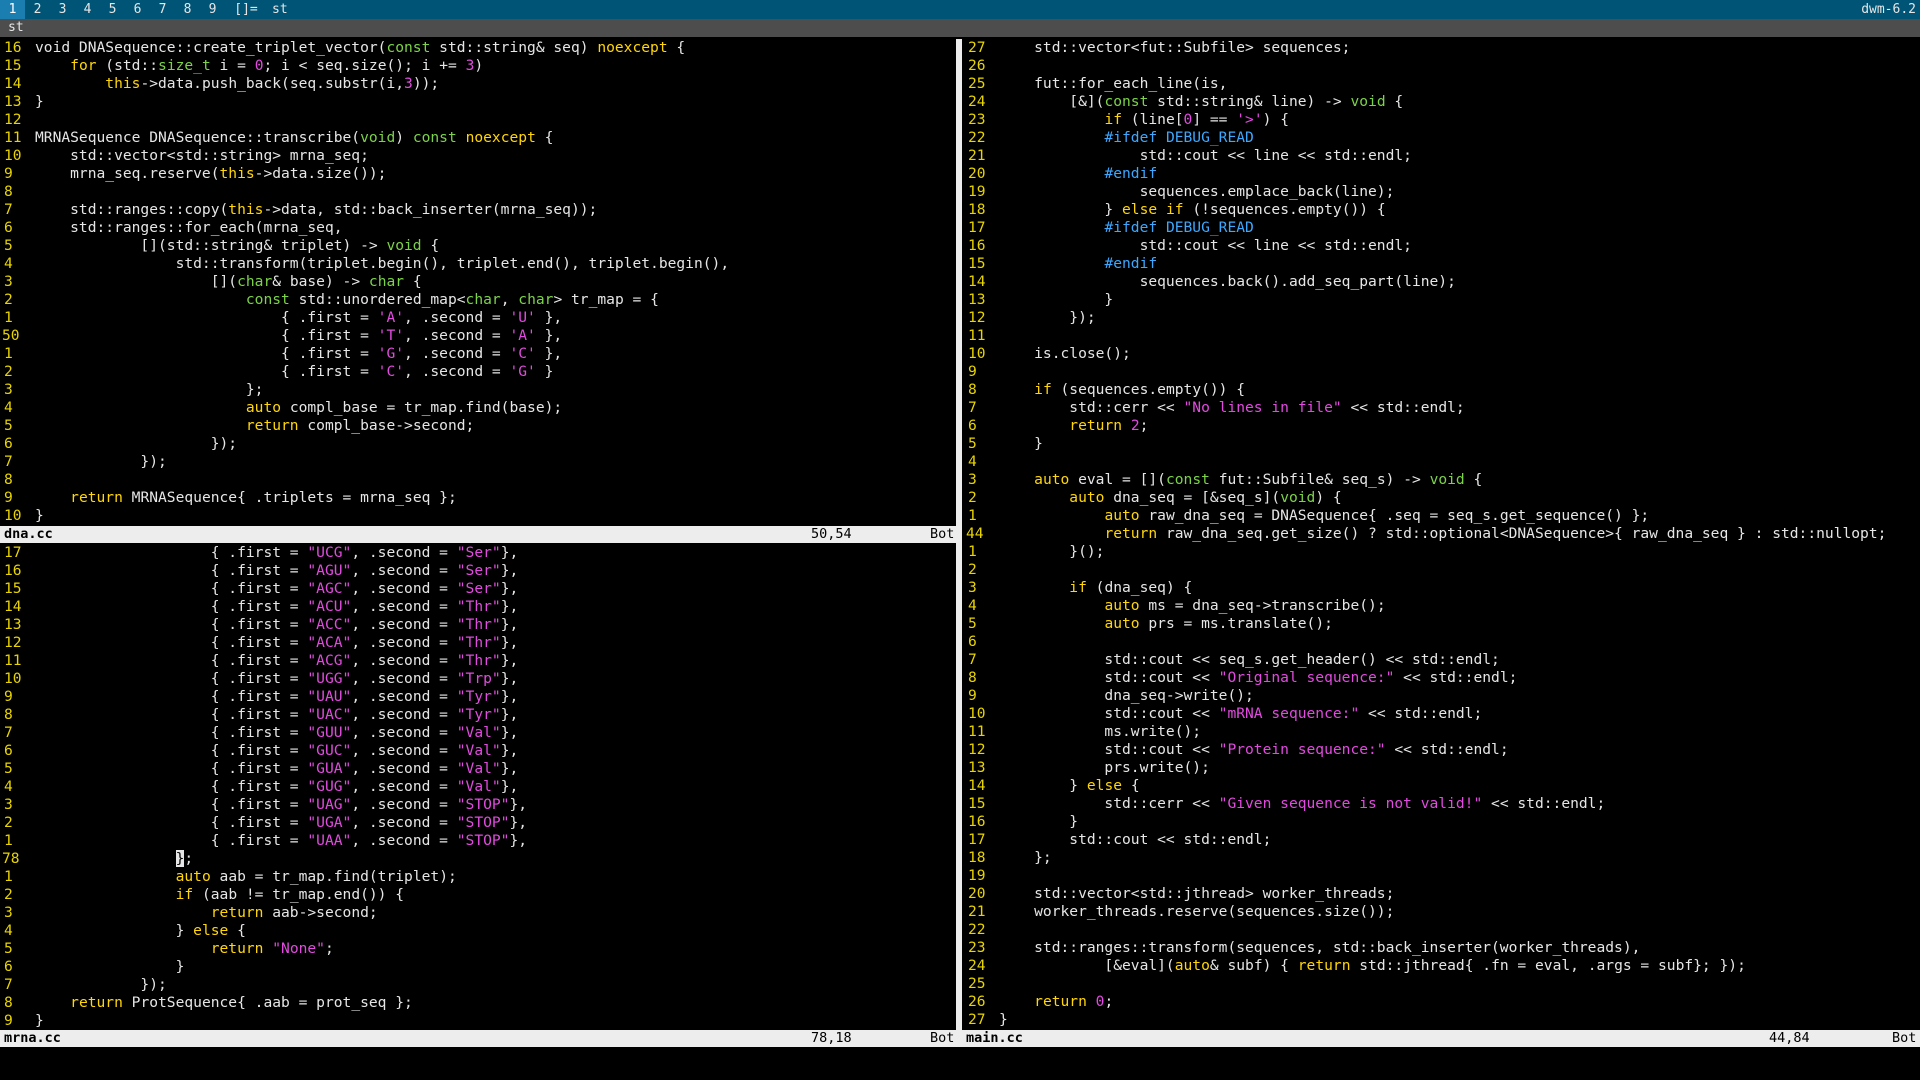  Describe the element at coordinates (1442, 642) in the screenshot. I see `code-line: 6` at that location.